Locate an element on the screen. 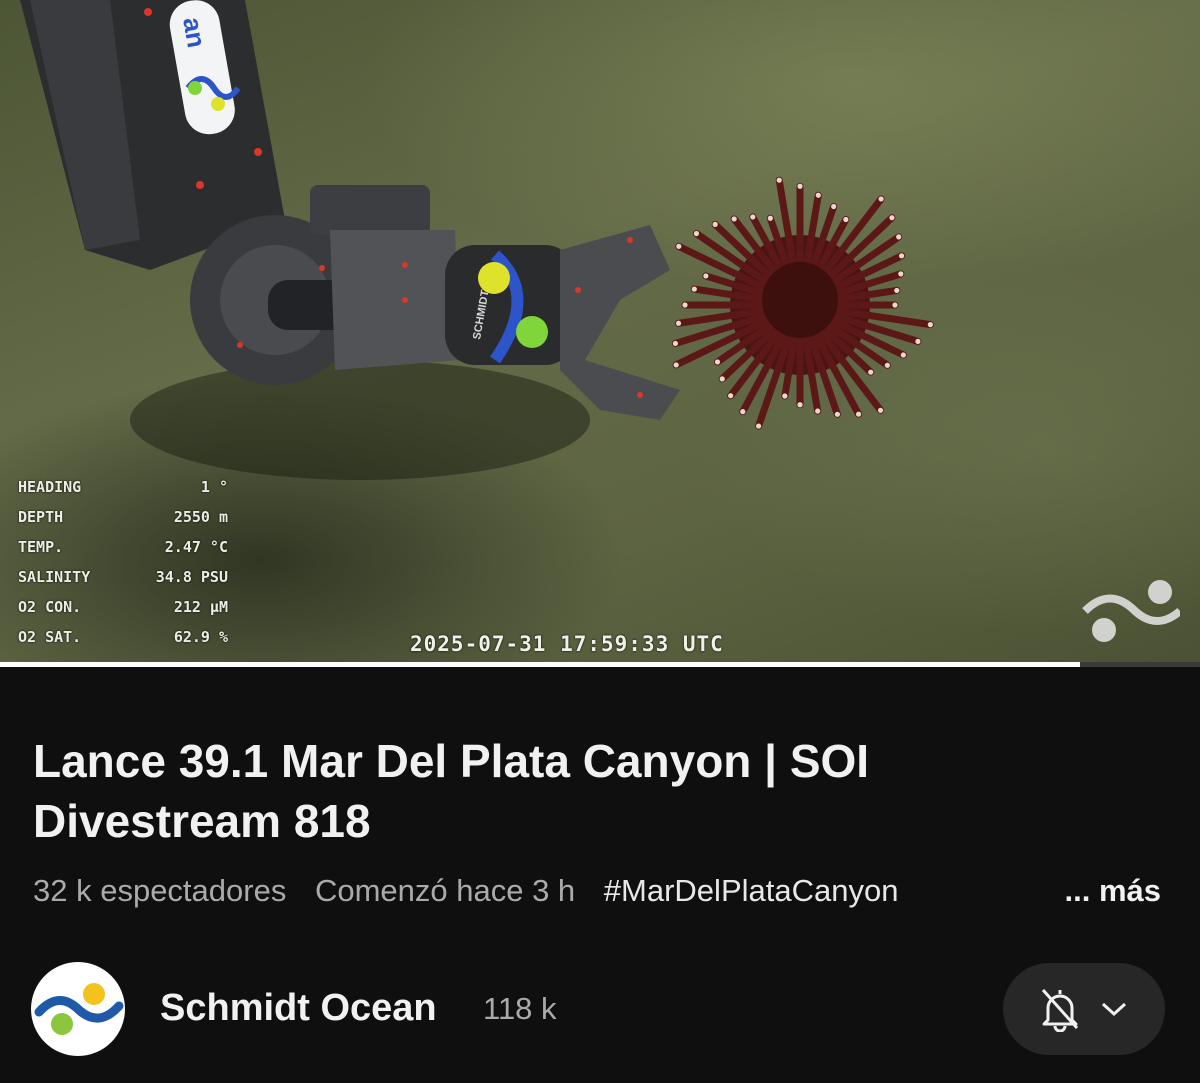  telemetry-value: 212 µM is located at coordinates (200, 607).